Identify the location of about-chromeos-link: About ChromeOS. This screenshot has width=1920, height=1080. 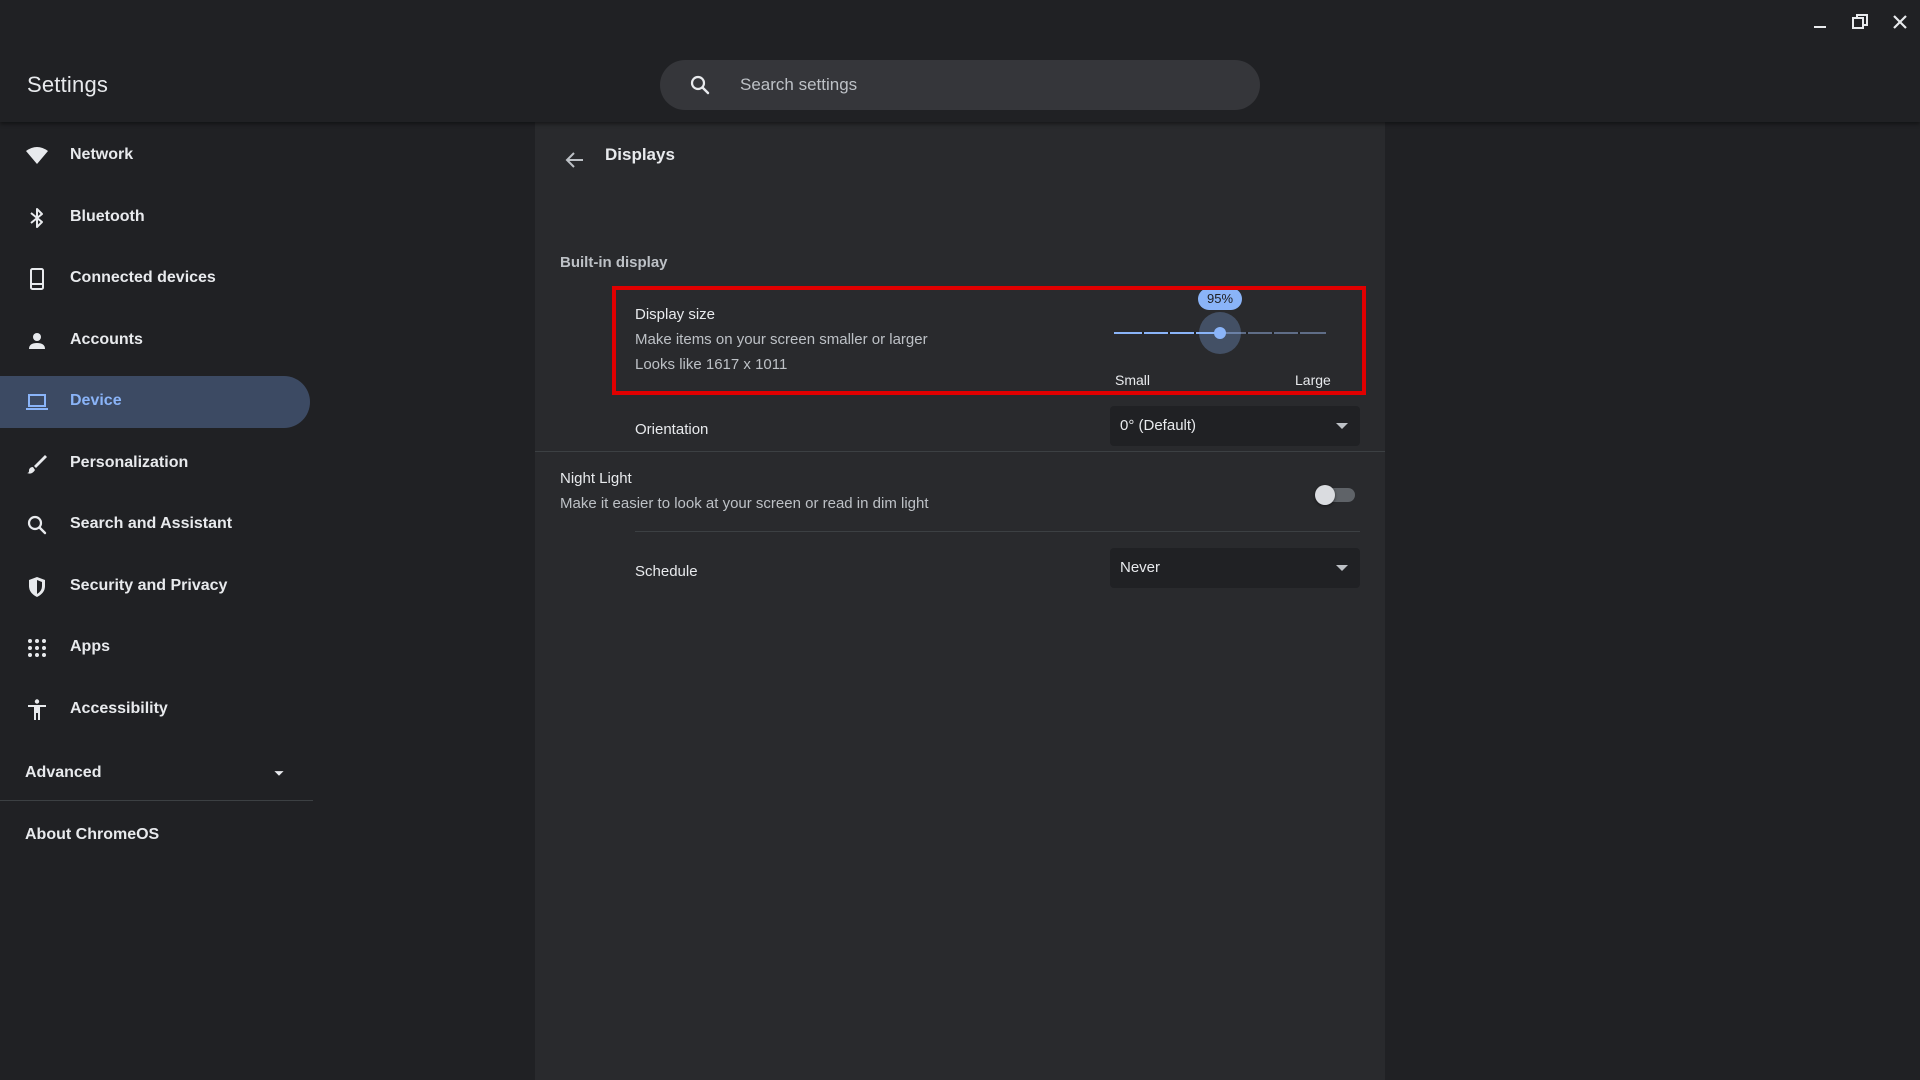
(92, 835).